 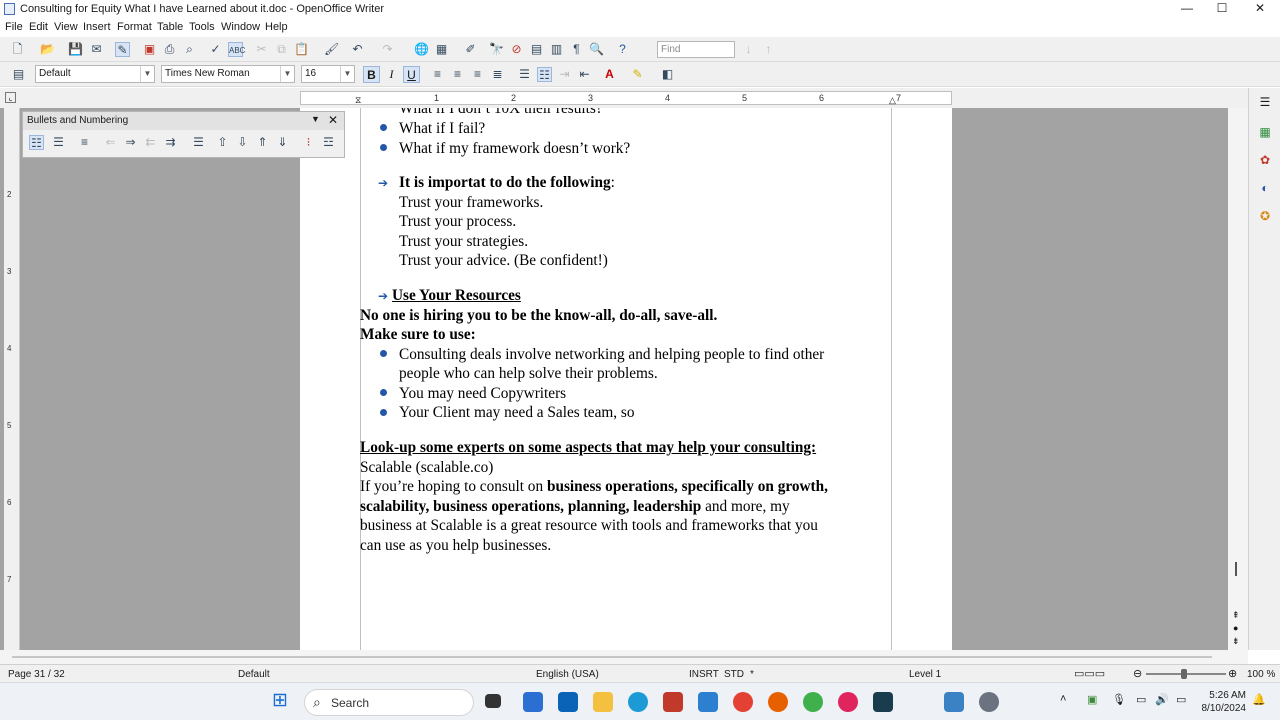 I want to click on battery-icon: ▭, so click(x=1181, y=699).